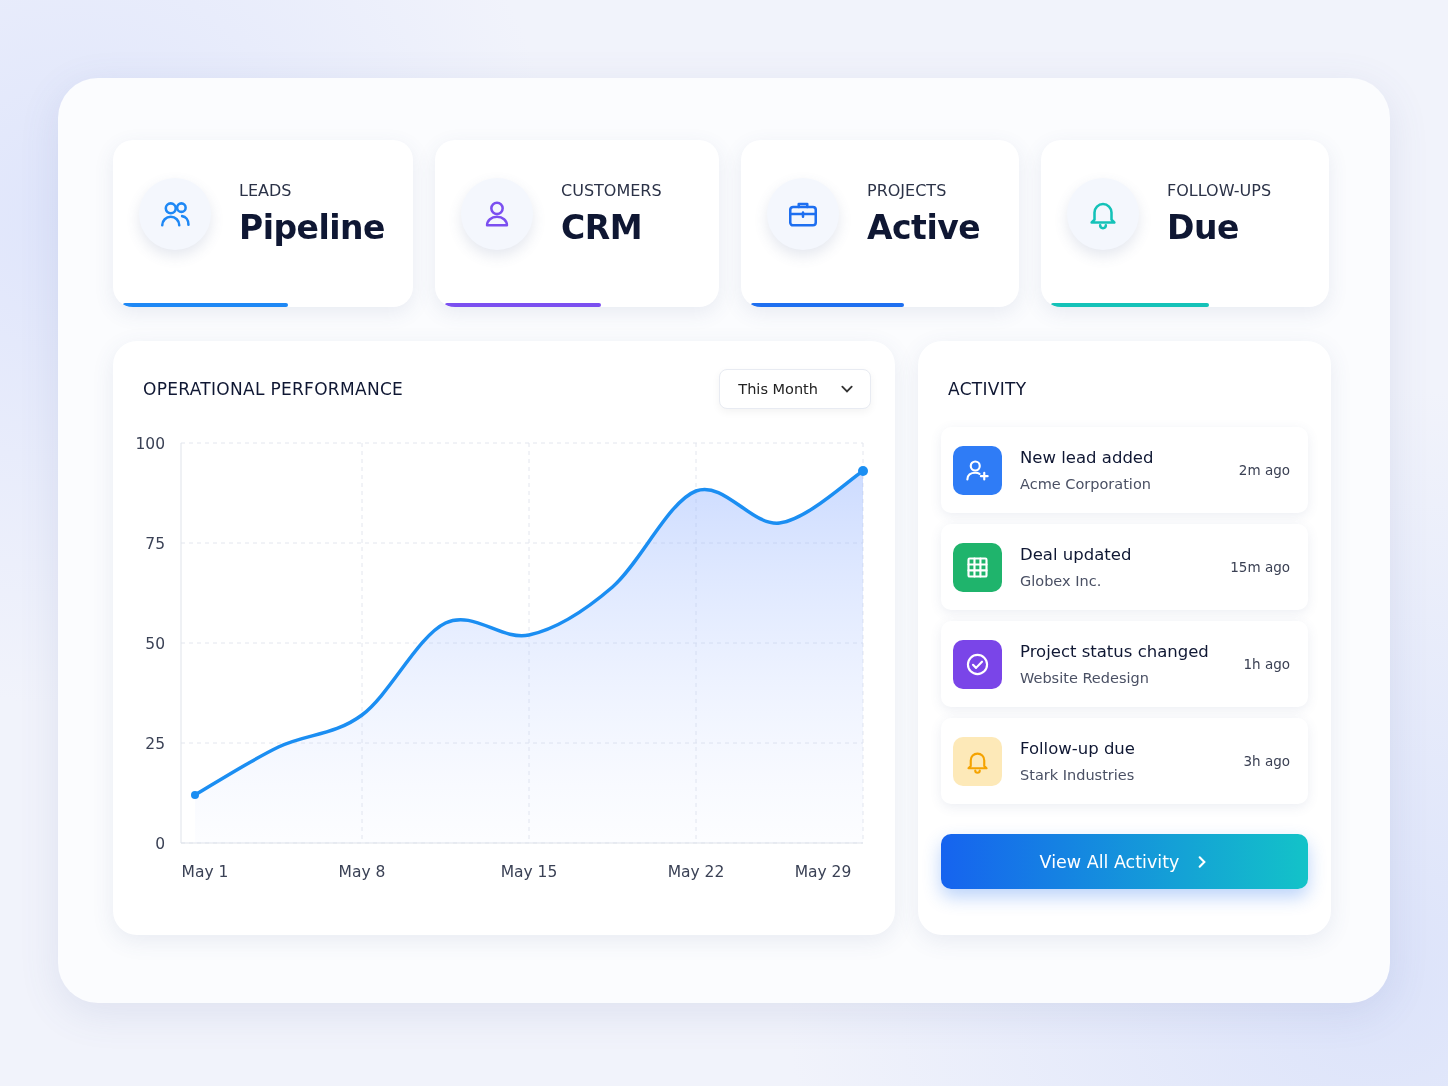  I want to click on y-tick-label: 100, so click(150, 444).